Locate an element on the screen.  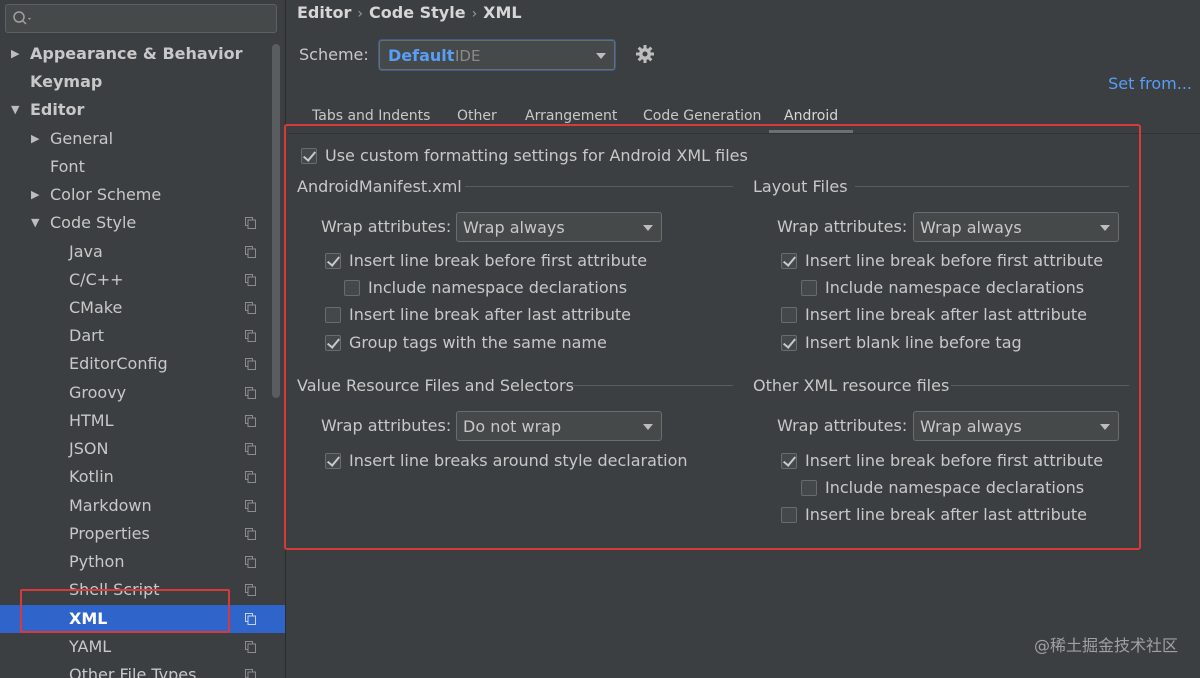
breadcrumb-item-code-style: Code Style is located at coordinates (417, 12).